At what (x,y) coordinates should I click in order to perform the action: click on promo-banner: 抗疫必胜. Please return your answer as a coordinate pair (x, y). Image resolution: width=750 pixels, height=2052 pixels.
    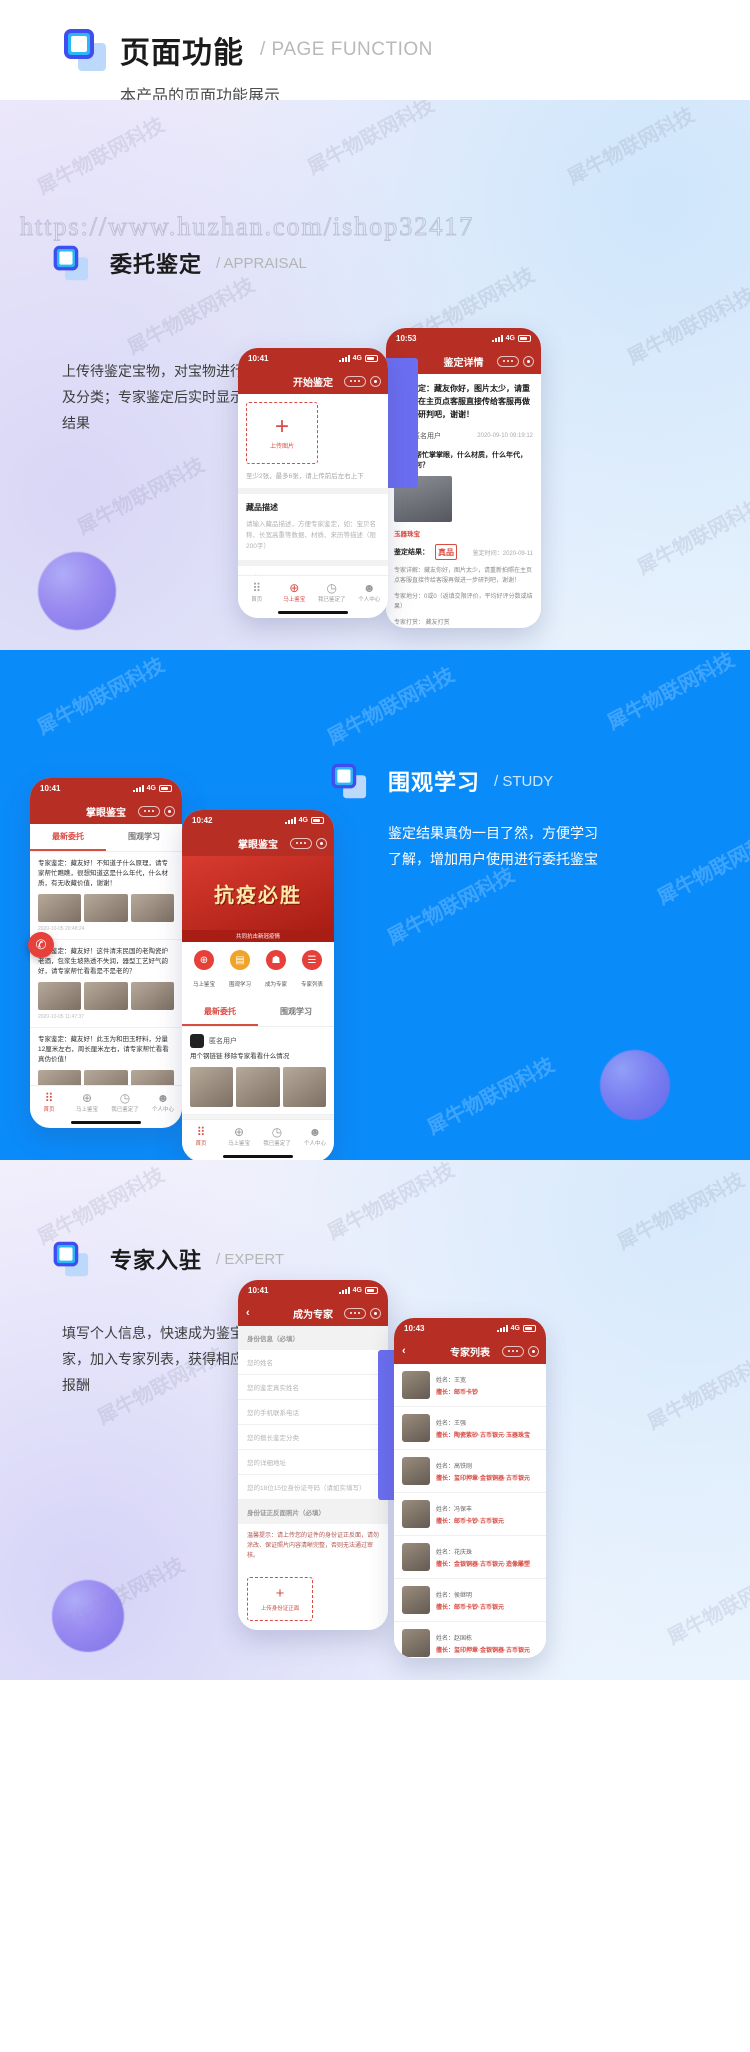
    Looking at the image, I should click on (258, 893).